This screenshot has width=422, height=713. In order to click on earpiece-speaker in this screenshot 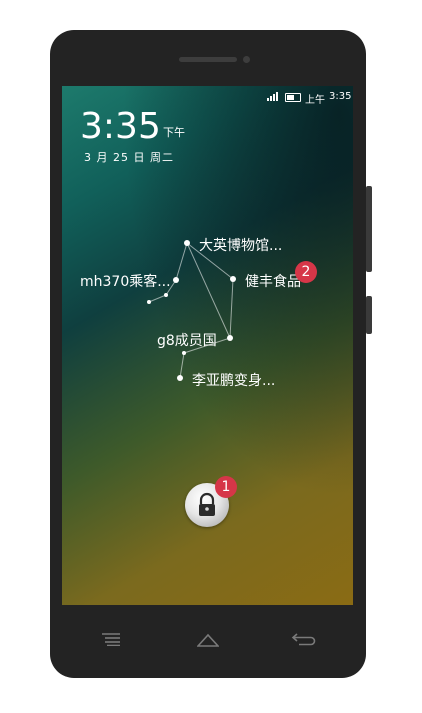, I will do `click(208, 59)`.